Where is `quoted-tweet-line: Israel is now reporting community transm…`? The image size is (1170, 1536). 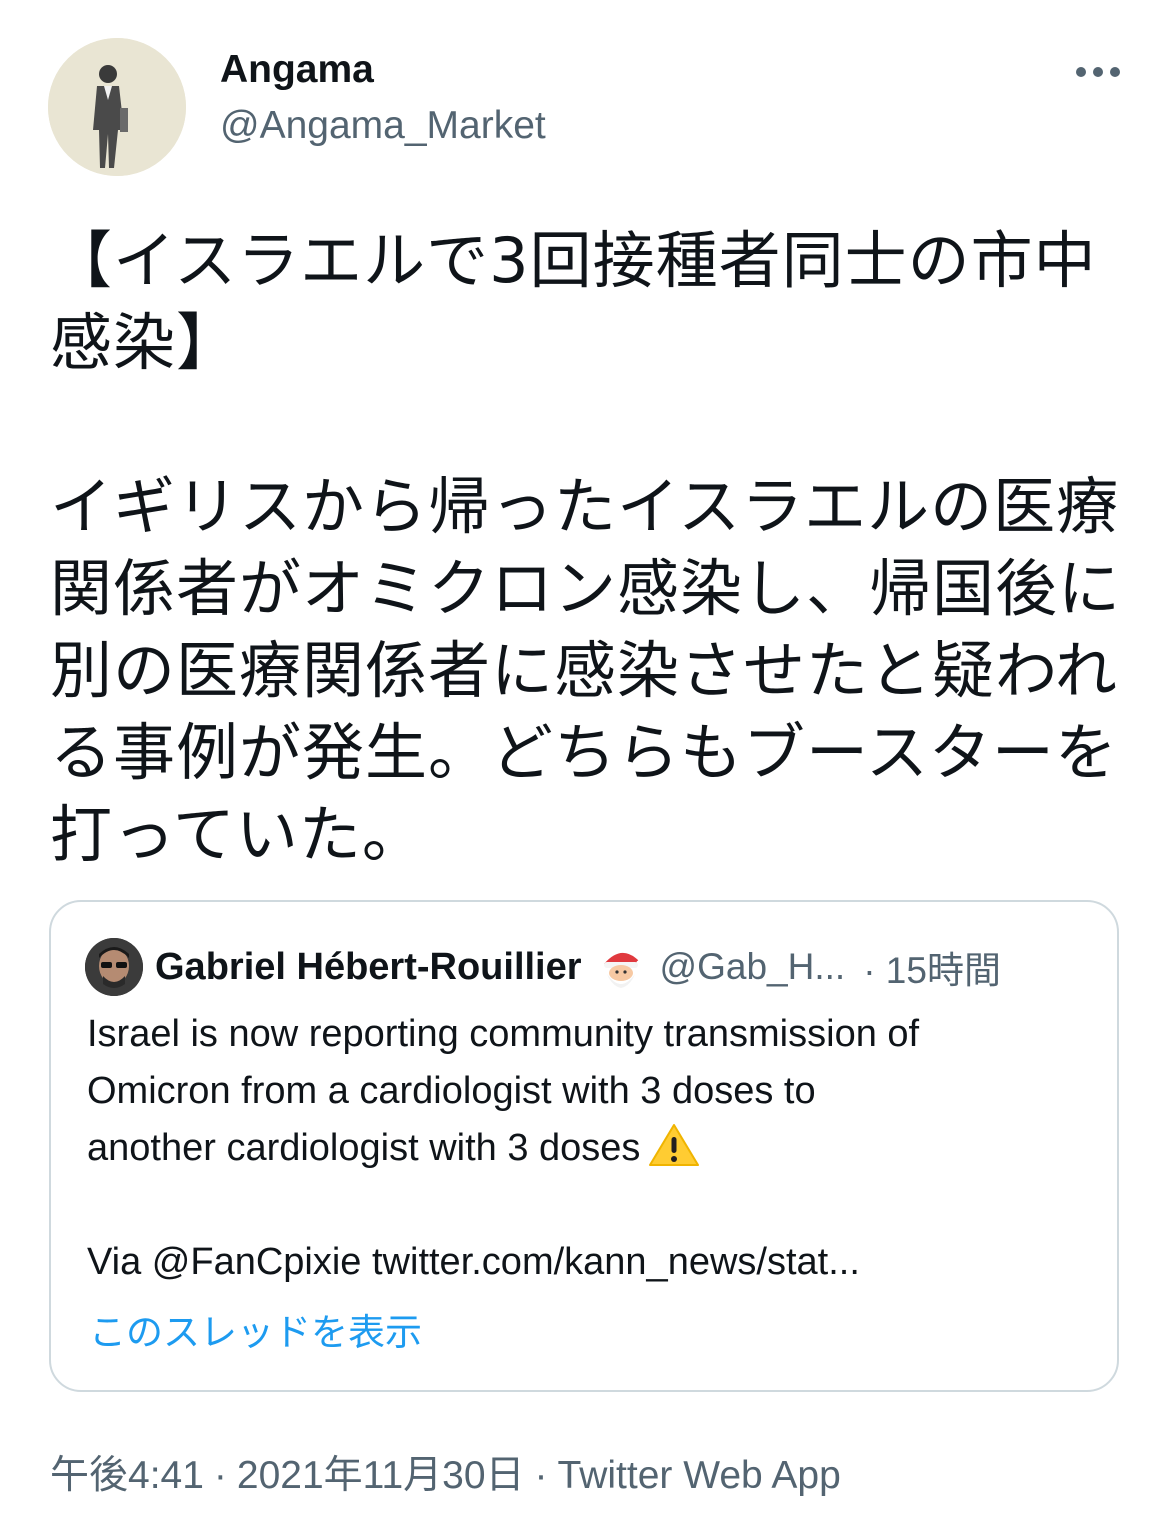 quoted-tweet-line: Israel is now reporting community transm… is located at coordinates (503, 1034).